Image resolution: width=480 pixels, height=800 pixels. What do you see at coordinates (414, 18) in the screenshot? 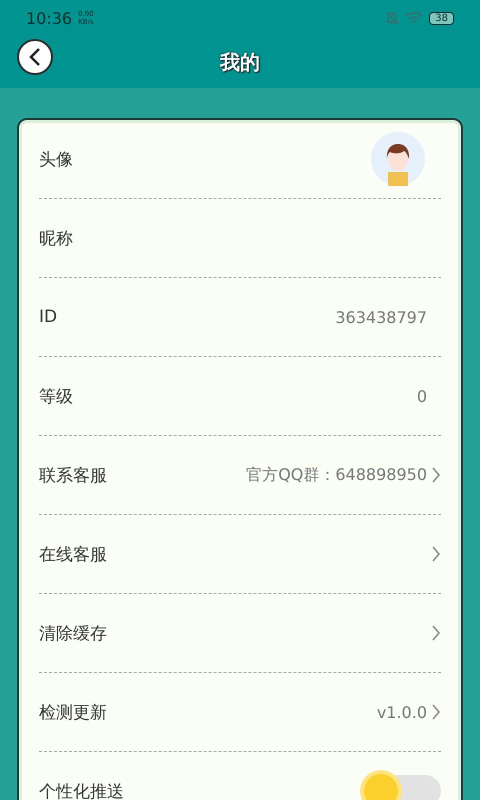
I see `wifi-icon` at bounding box center [414, 18].